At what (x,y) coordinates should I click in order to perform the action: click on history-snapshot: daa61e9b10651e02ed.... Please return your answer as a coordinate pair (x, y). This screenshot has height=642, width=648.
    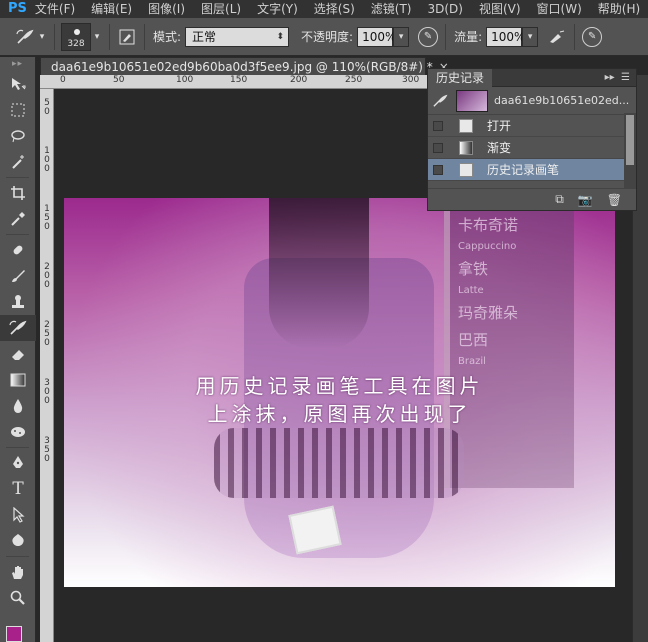
    Looking at the image, I should click on (532, 101).